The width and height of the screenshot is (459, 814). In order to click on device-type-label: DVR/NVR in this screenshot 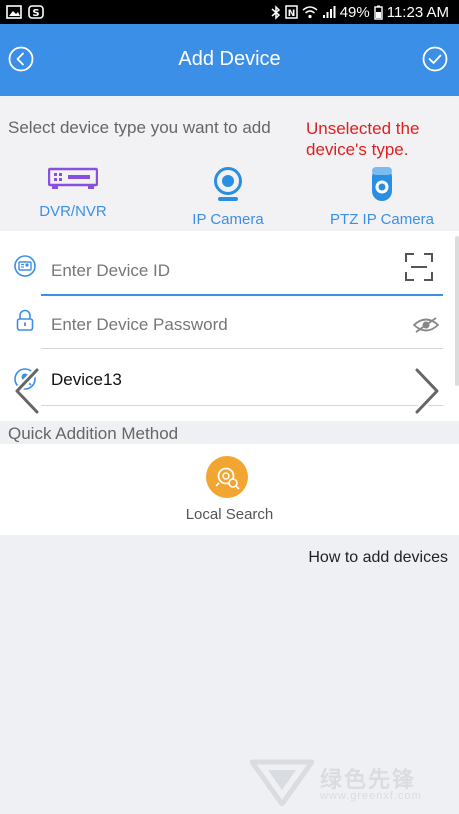, I will do `click(73, 211)`.